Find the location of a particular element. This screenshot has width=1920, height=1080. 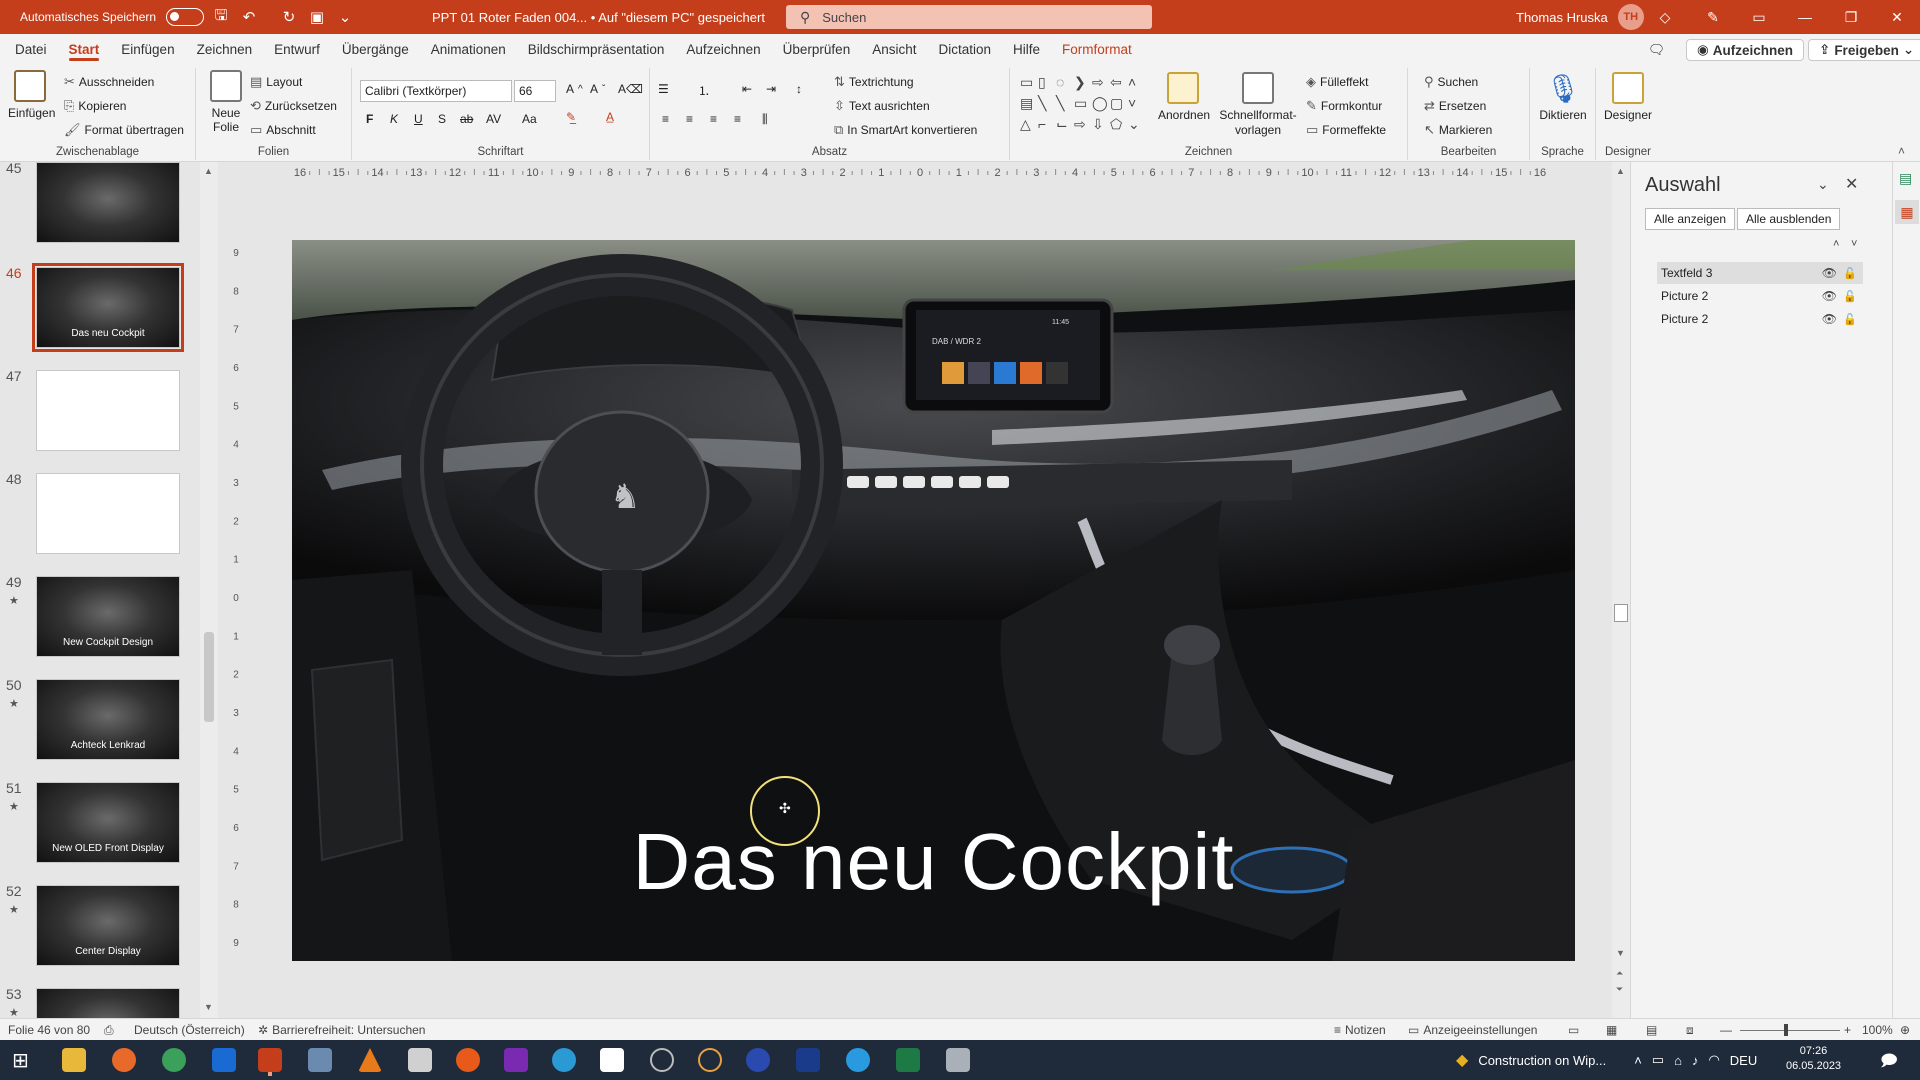

diamond-icon: ◇ is located at coordinates (1665, 17).